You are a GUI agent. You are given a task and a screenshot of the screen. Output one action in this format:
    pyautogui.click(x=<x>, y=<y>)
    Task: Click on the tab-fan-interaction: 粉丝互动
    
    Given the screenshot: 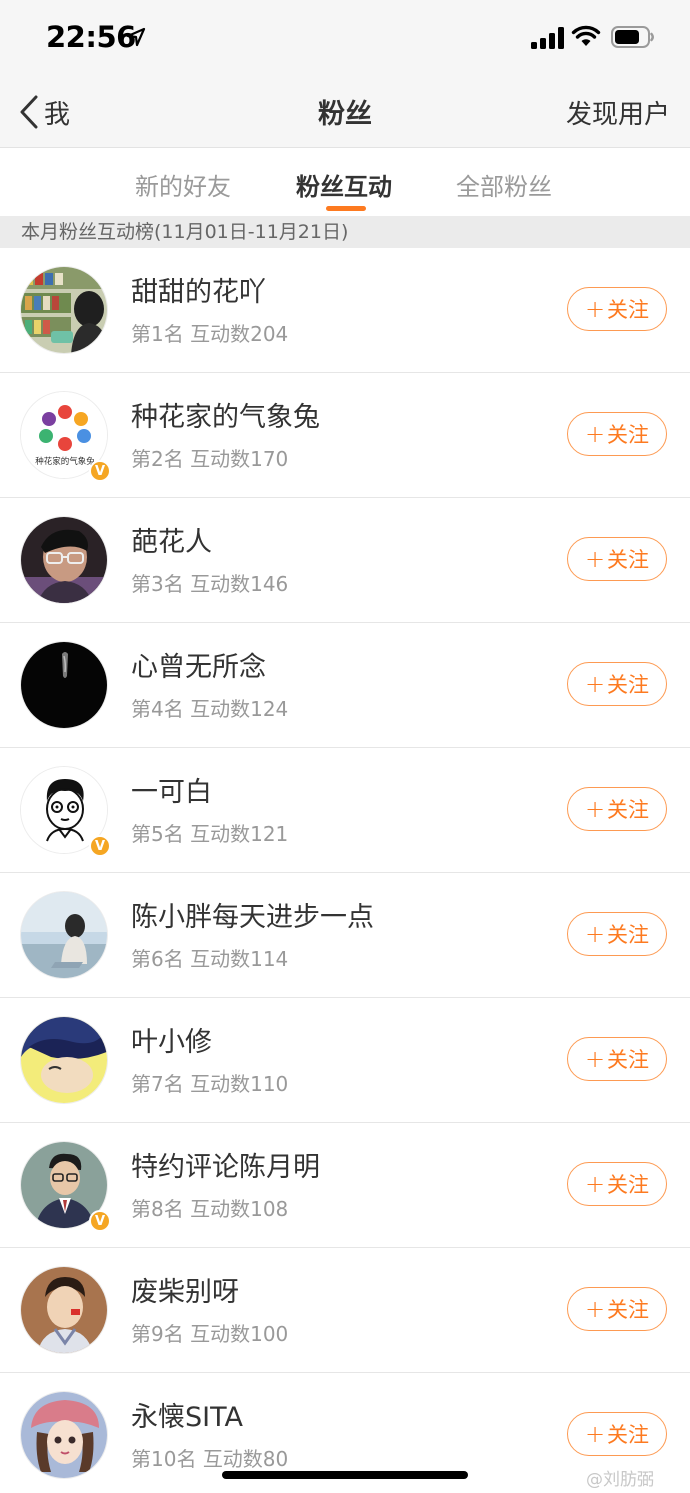 What is the action you would take?
    pyautogui.click(x=344, y=184)
    